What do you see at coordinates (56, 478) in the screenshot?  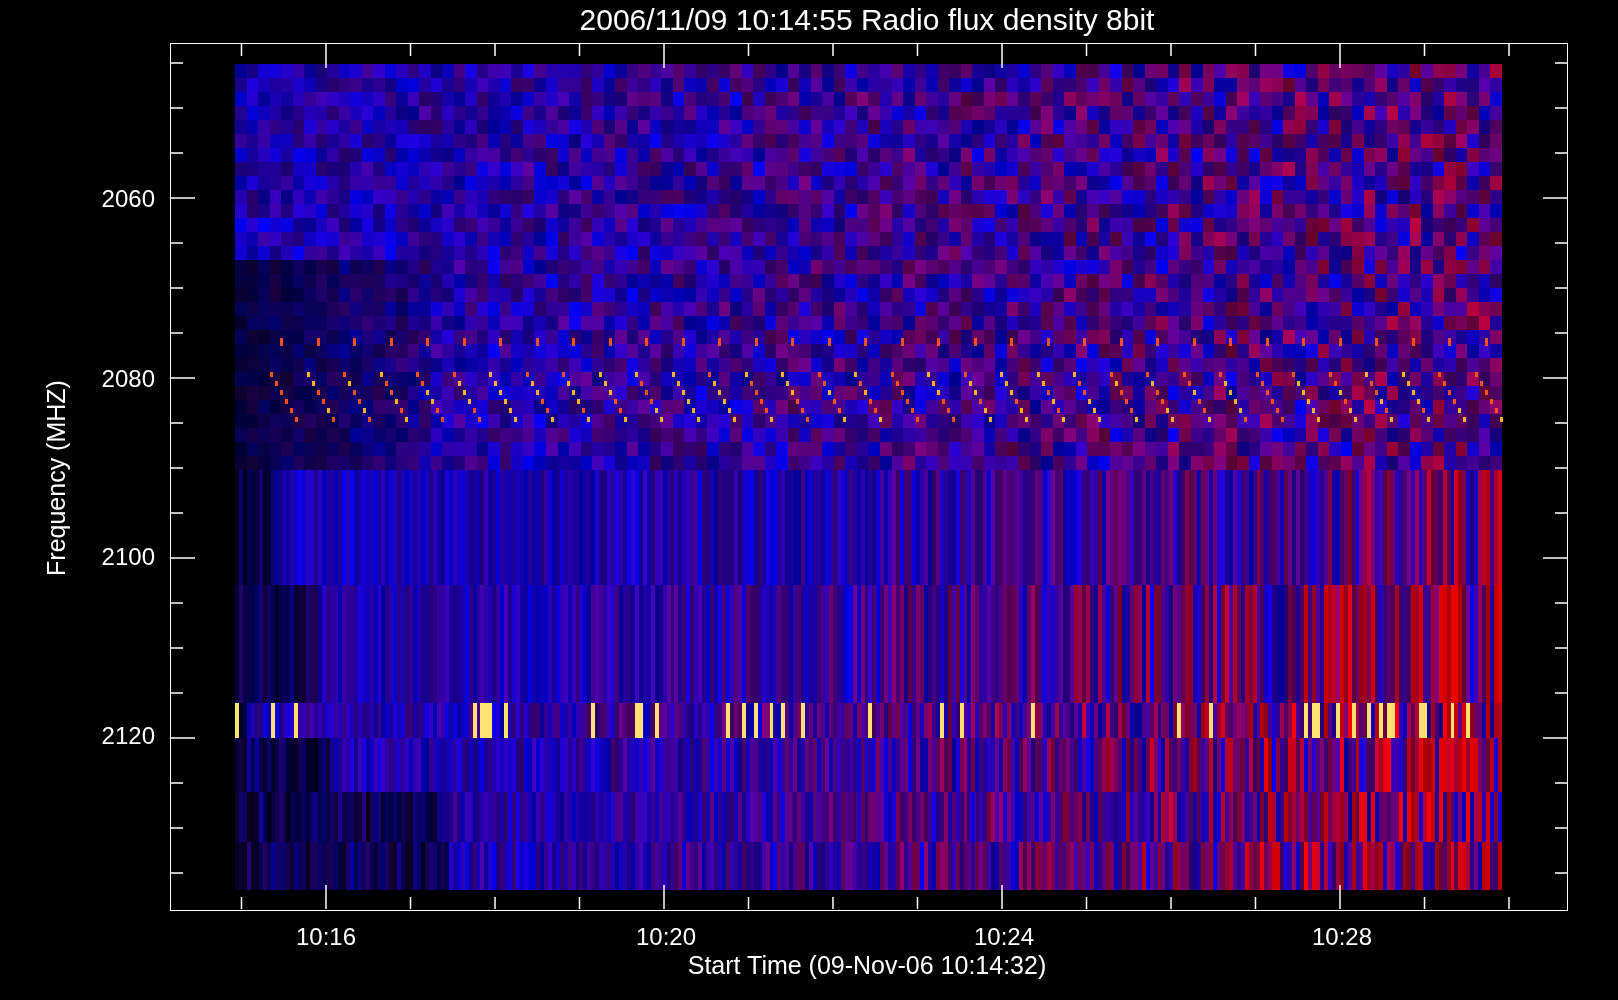 I see `axis-label: Frequency (MHZ)` at bounding box center [56, 478].